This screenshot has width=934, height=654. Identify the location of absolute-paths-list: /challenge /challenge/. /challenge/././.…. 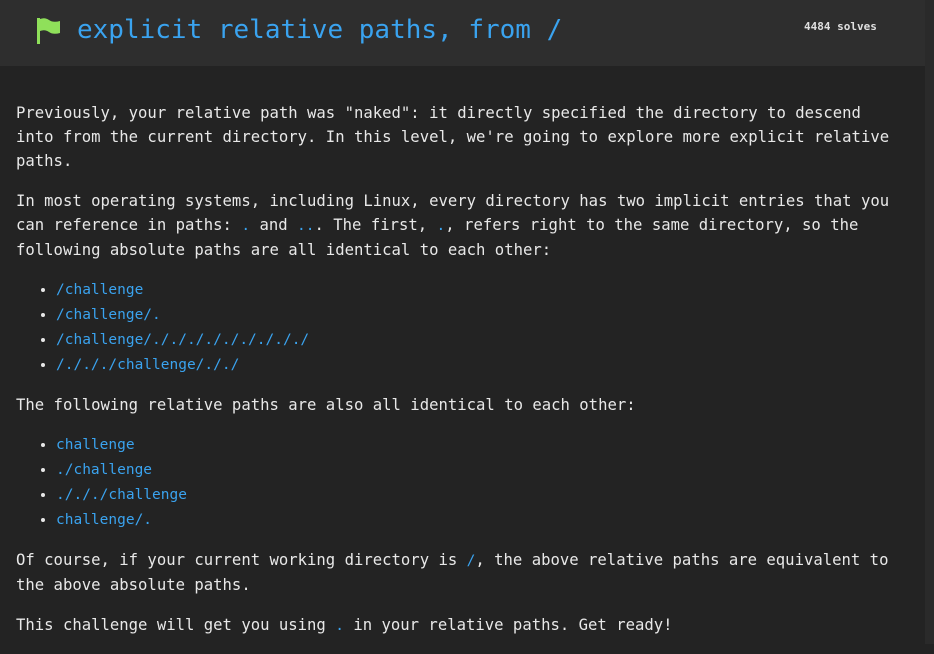
(456, 328).